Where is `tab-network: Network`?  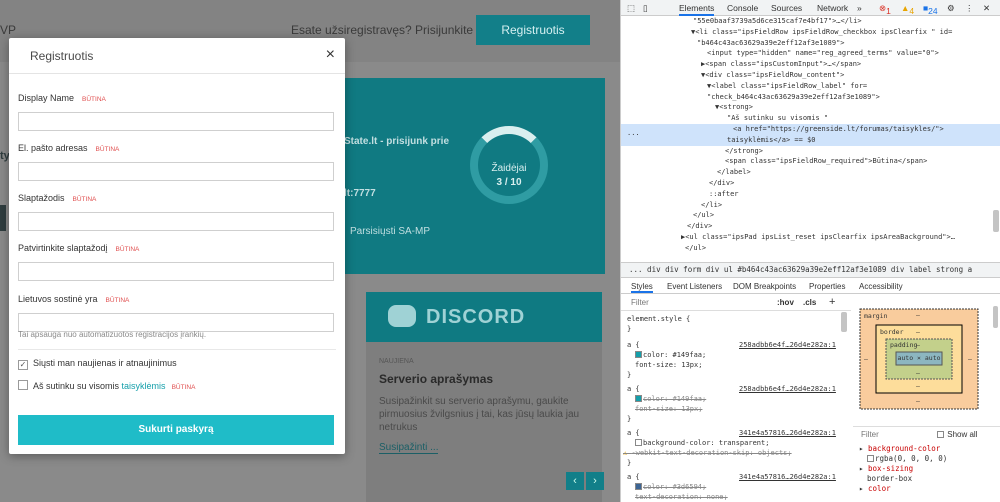 tab-network: Network is located at coordinates (832, 8).